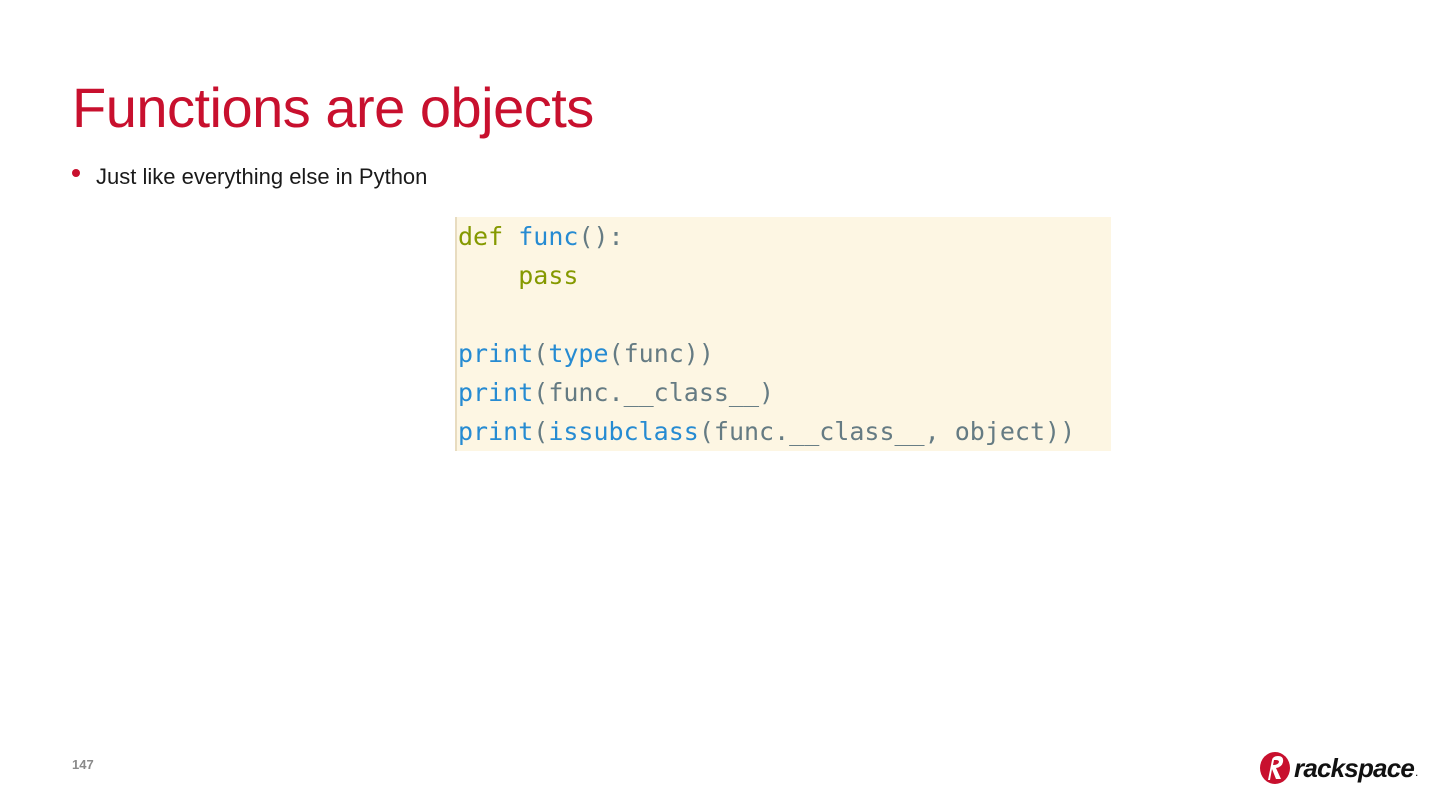 Image resolution: width=1440 pixels, height=810 pixels. Describe the element at coordinates (83, 764) in the screenshot. I see `page-number: 147` at that location.